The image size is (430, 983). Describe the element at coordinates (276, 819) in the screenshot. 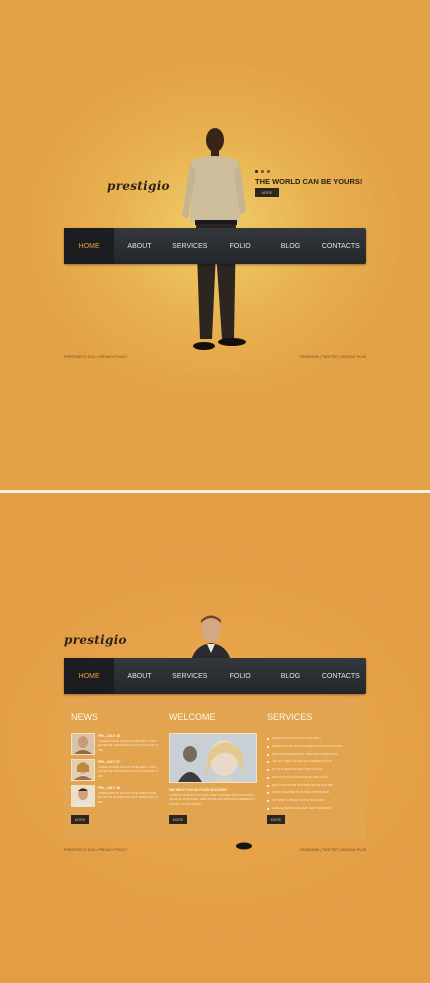

I see `services-more-button: MORE` at that location.